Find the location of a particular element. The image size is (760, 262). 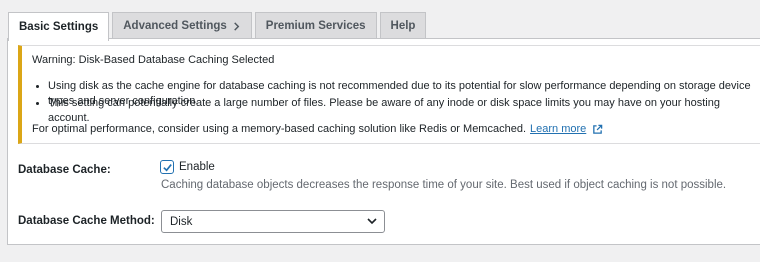

tab-label: Basic Settings is located at coordinates (59, 27).